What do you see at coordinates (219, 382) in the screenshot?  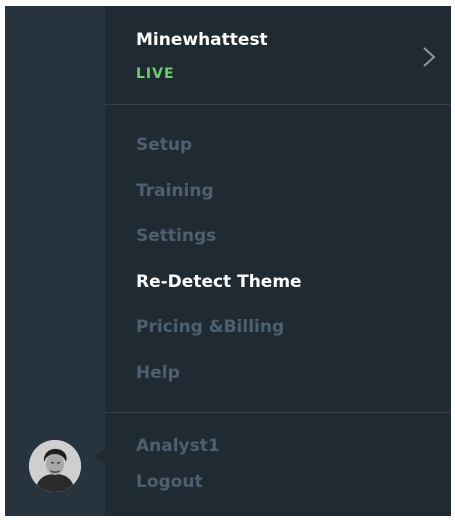 I see `menu-item-help: Help` at bounding box center [219, 382].